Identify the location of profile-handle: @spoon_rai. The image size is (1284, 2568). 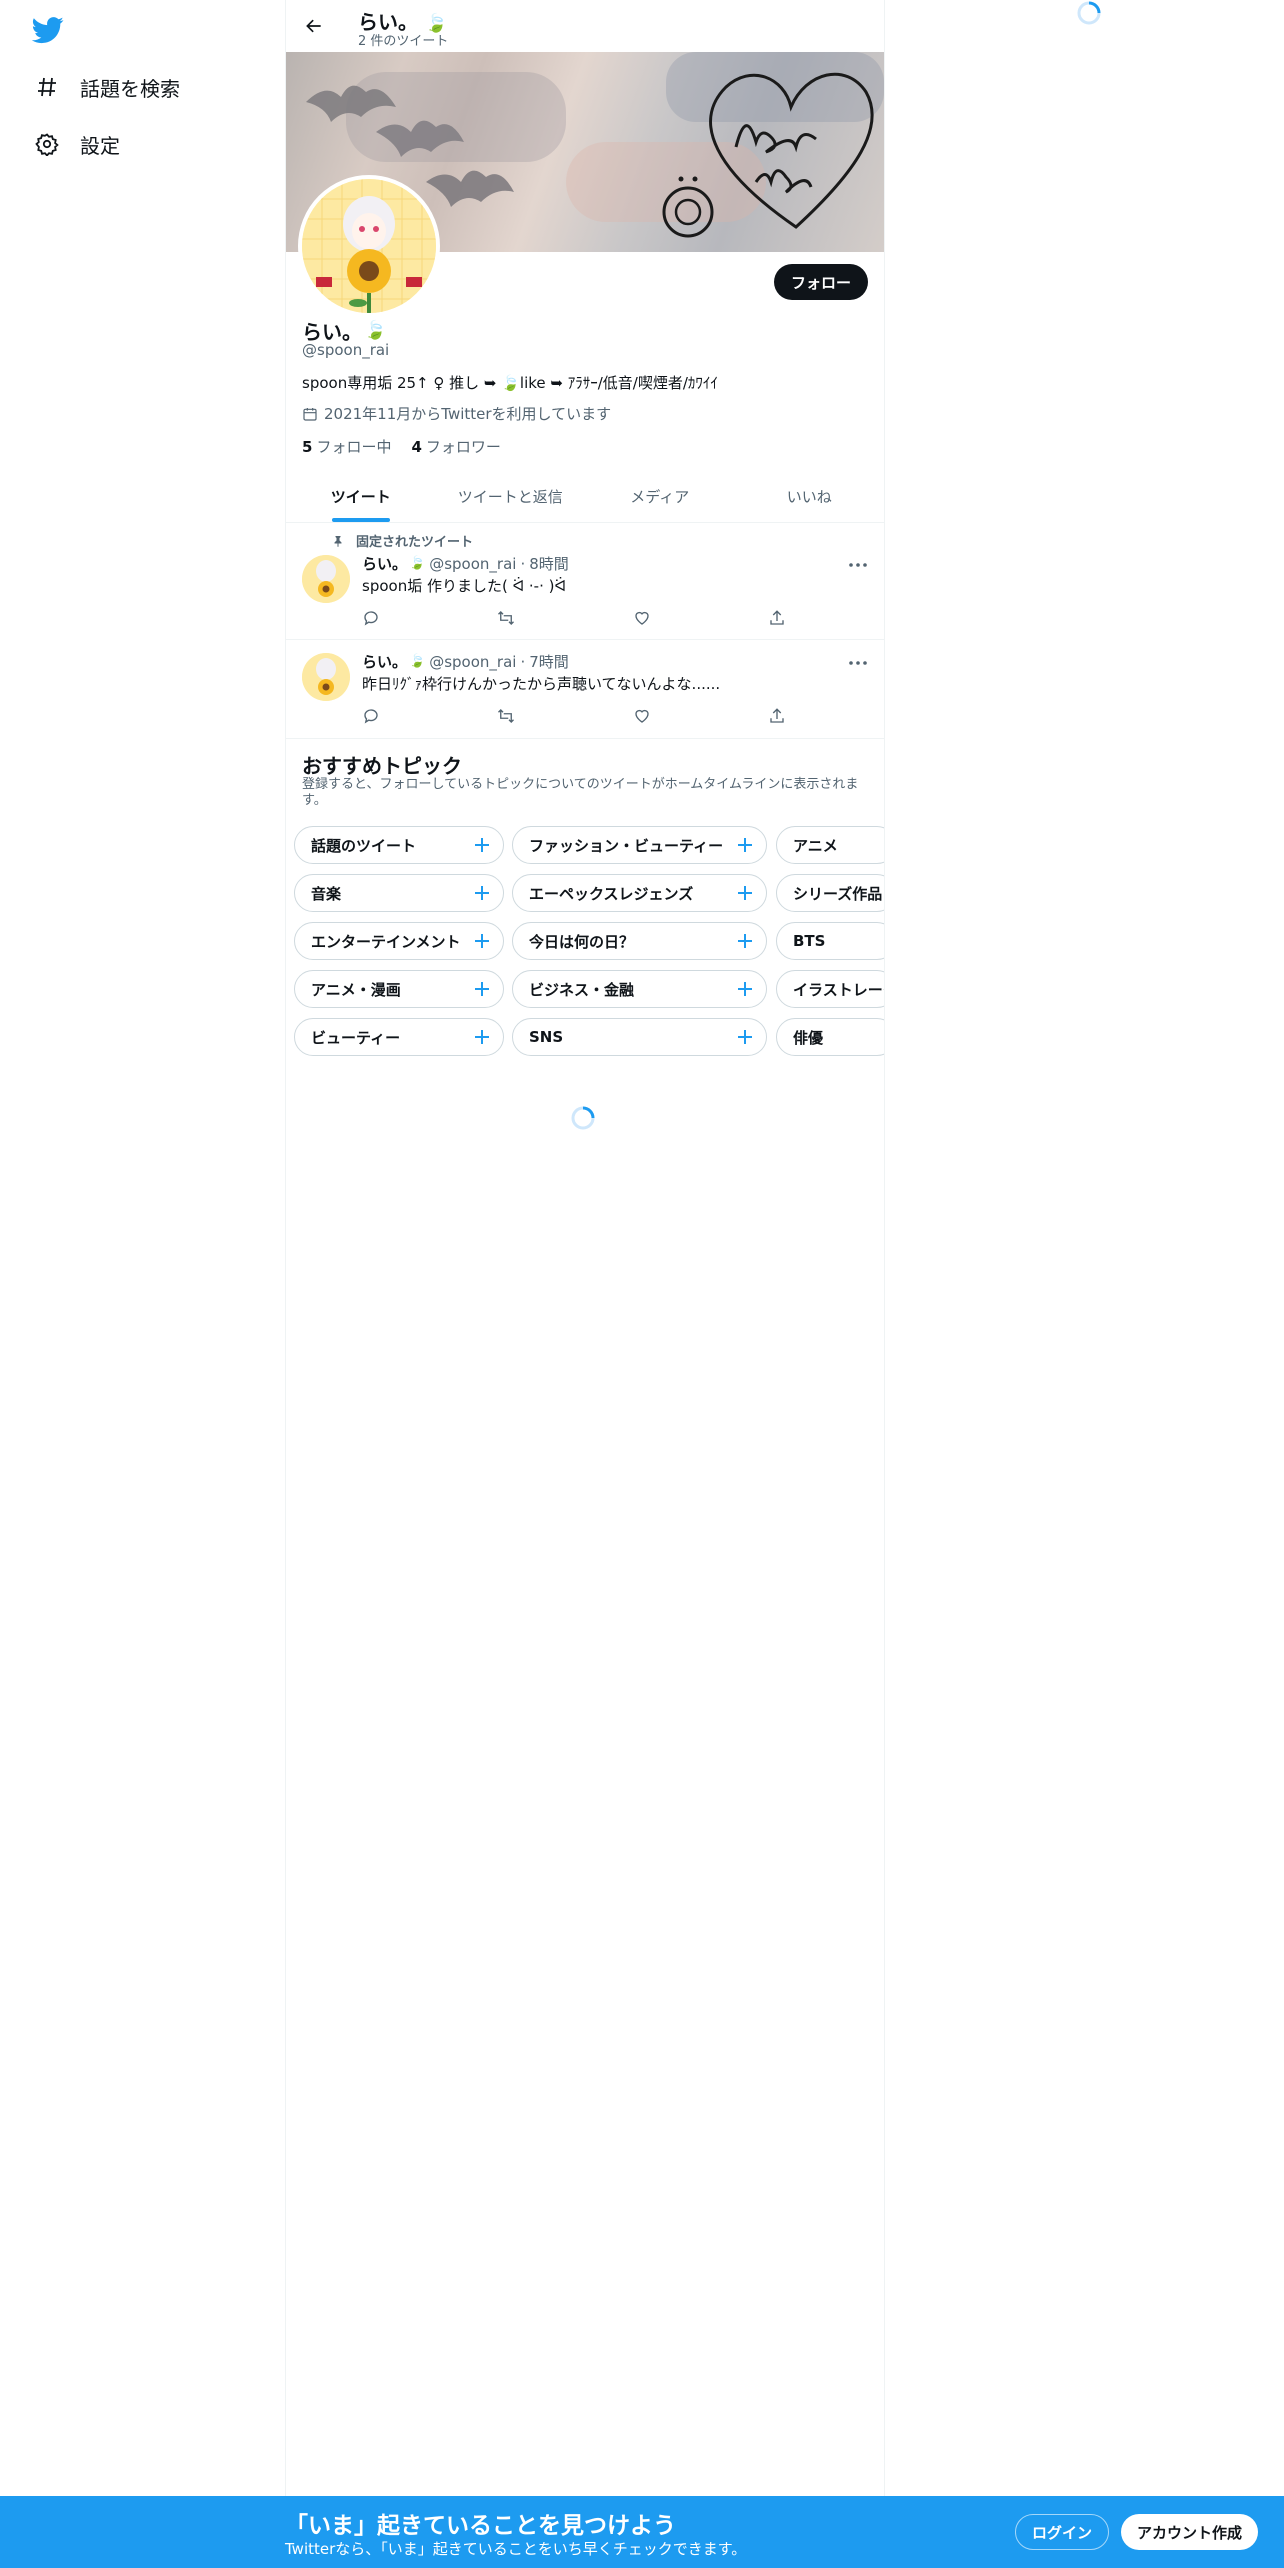
(346, 350).